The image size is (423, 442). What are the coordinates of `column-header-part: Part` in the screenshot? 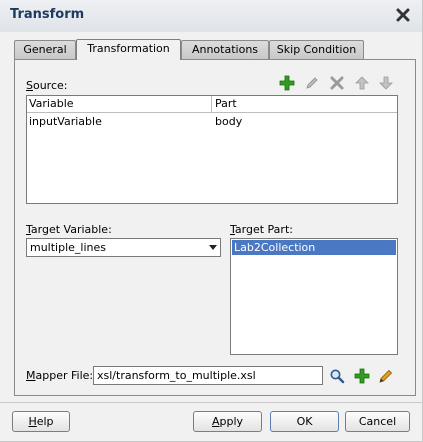 It's located at (226, 103).